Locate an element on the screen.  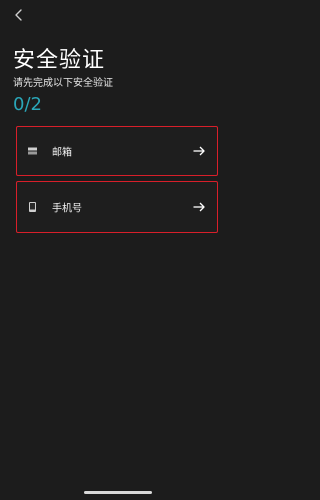
back-button is located at coordinates (19, 15).